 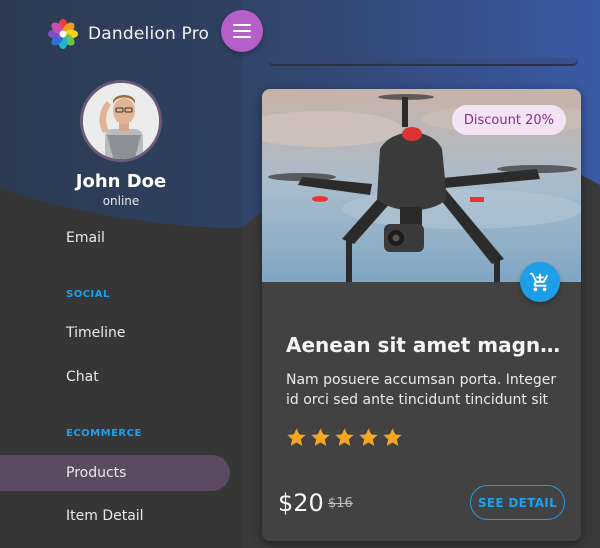 I want to click on brand: Dandelion Pro, so click(x=128, y=34).